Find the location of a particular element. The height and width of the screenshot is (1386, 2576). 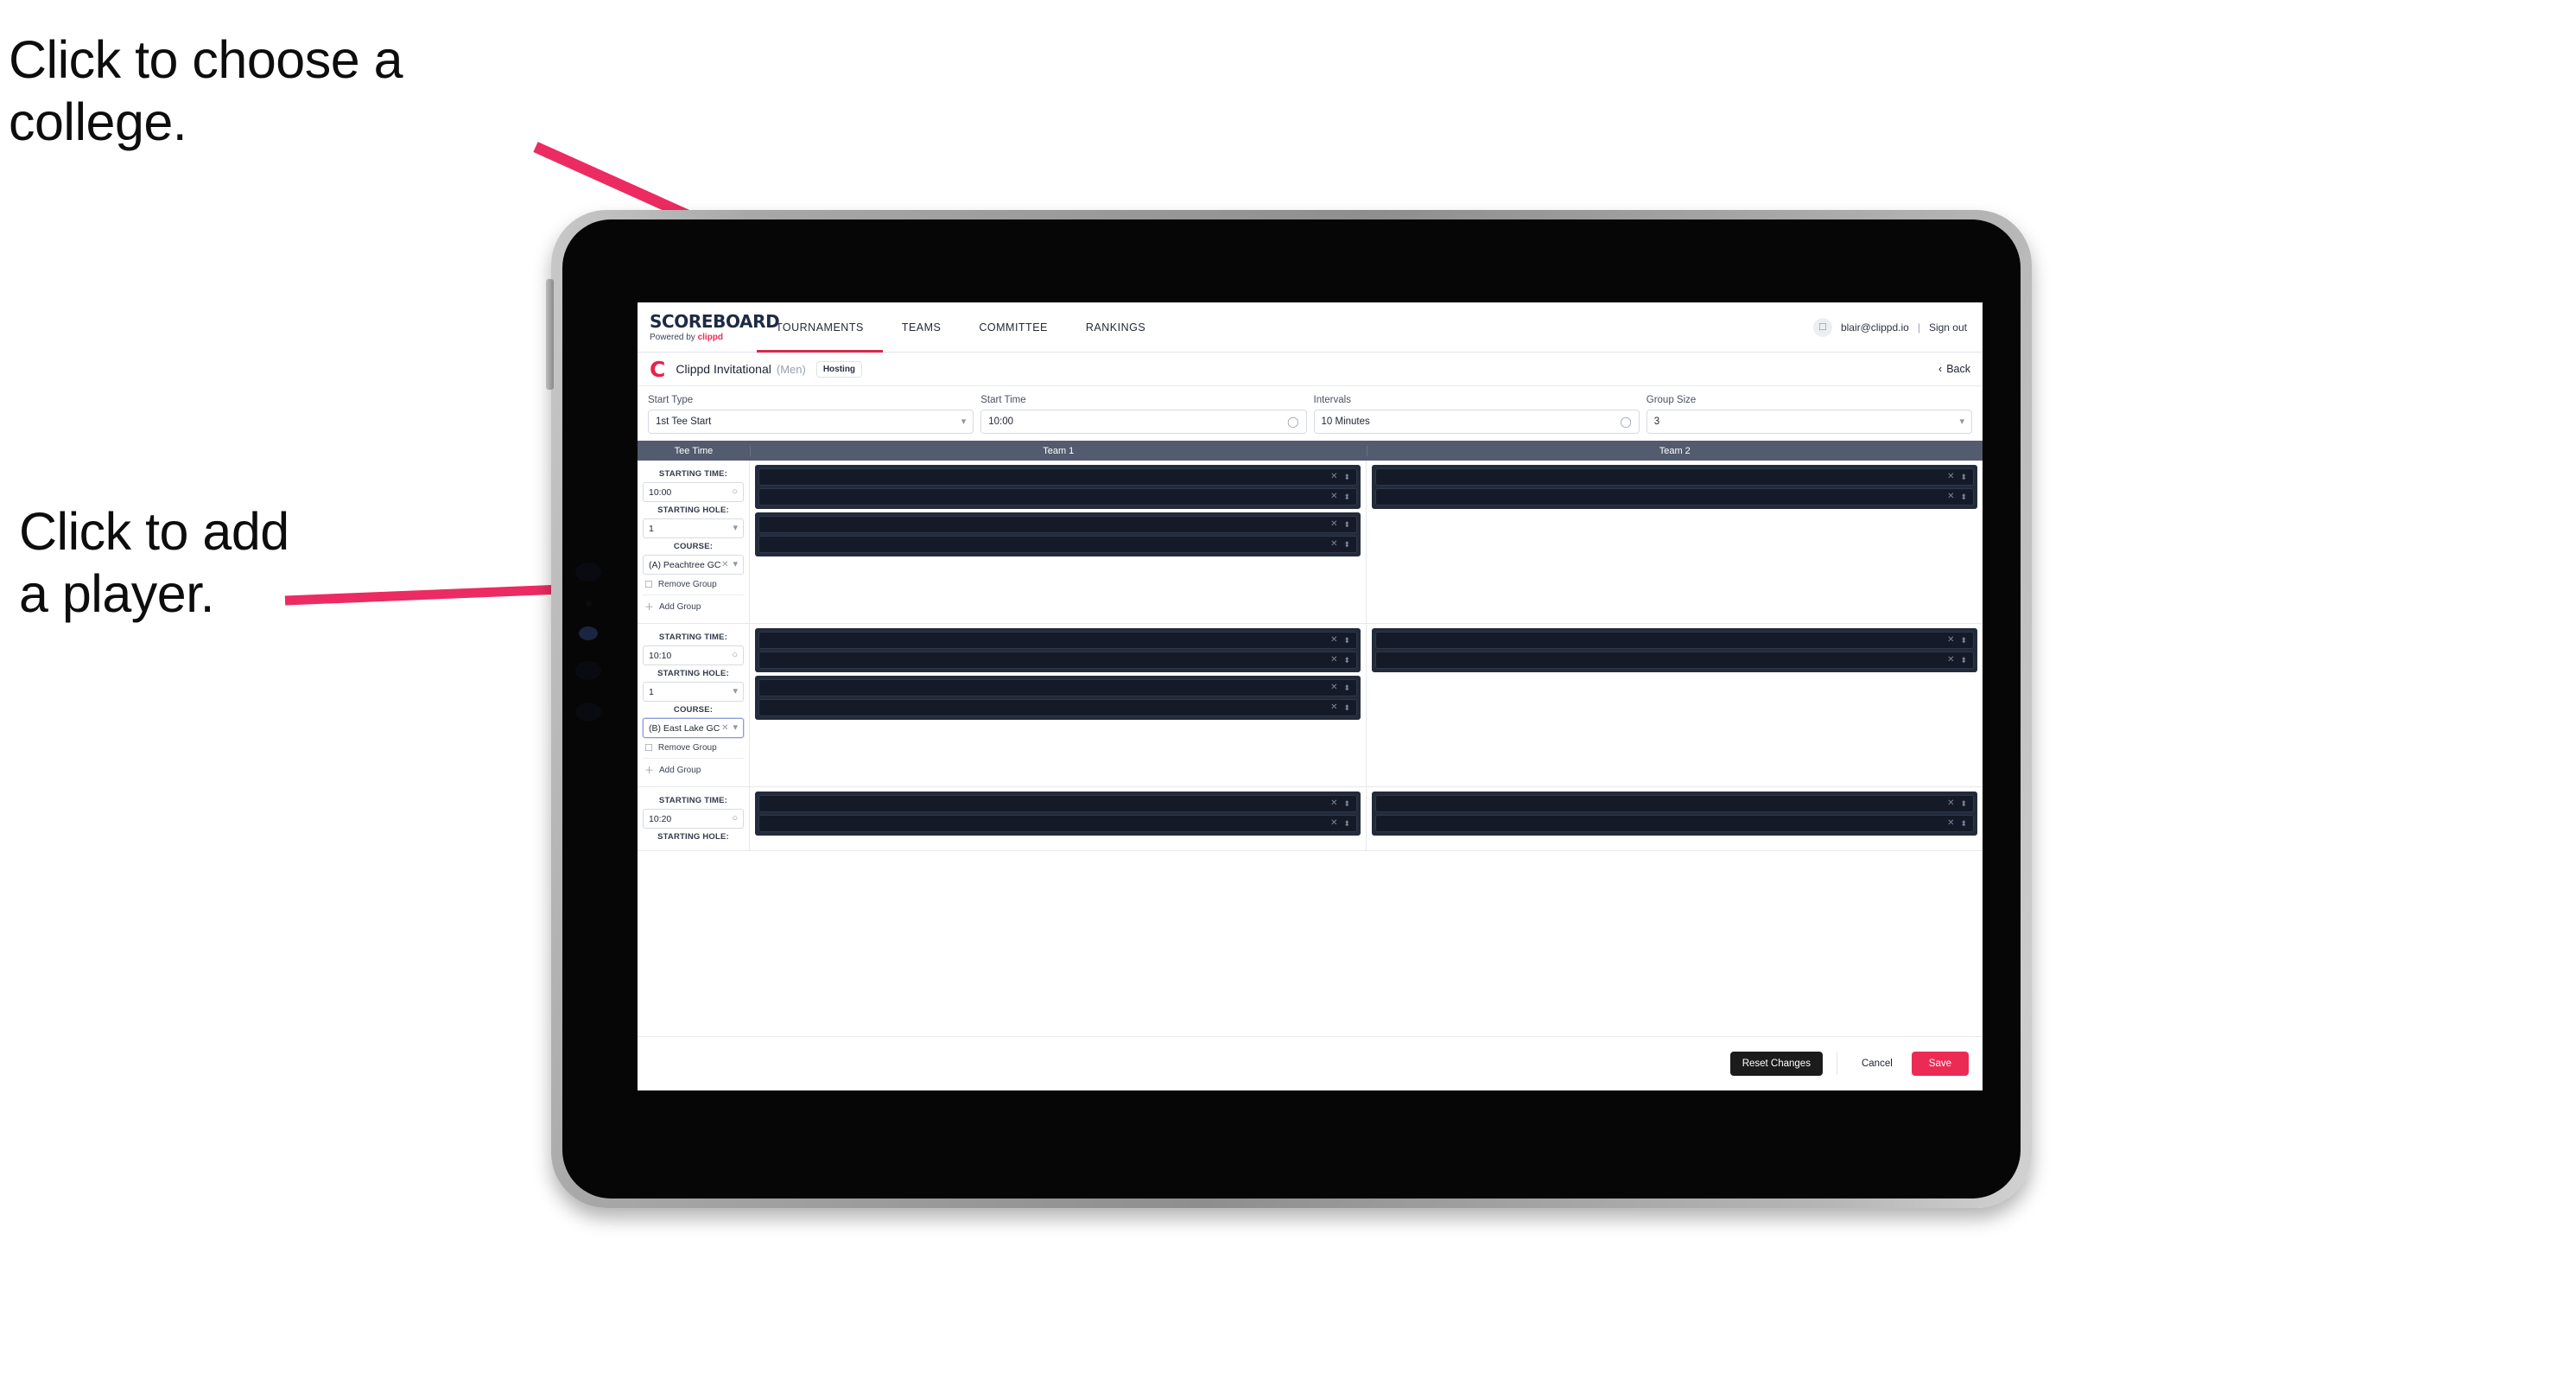

course-select: (A) Peachtree GC ✕ ▾ is located at coordinates (693, 565).